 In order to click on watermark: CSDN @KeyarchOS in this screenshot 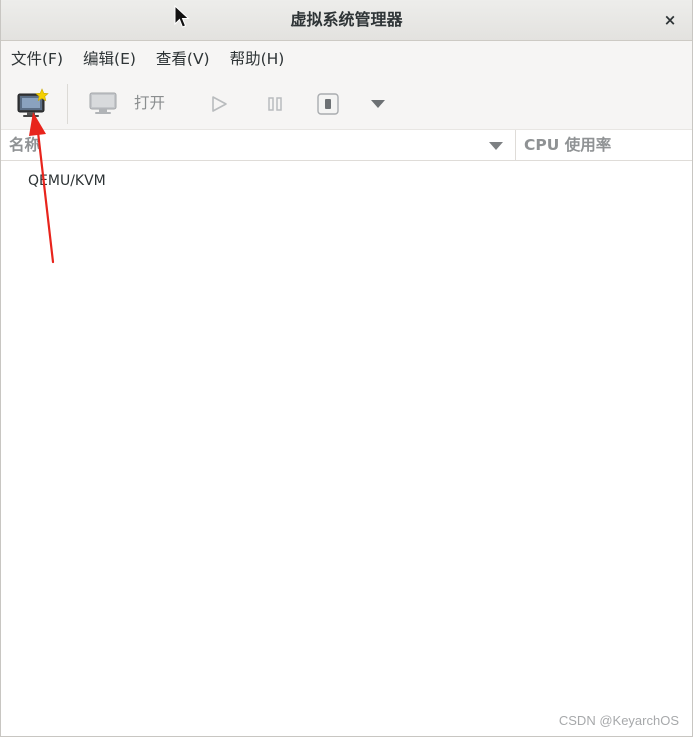, I will do `click(618, 720)`.